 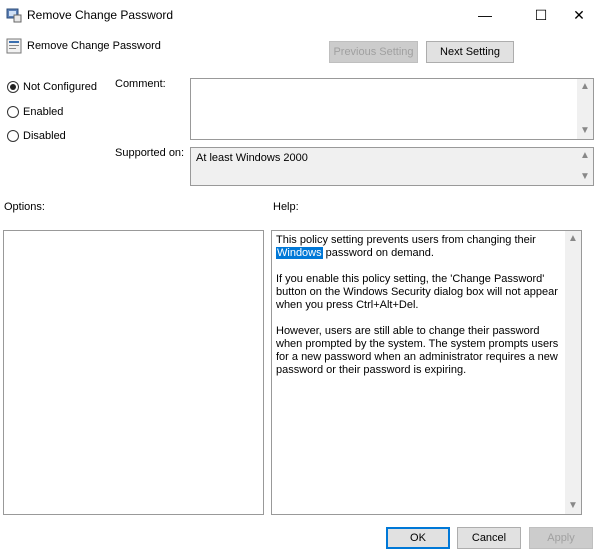 I want to click on radio-enabled: Enabled, so click(x=35, y=112).